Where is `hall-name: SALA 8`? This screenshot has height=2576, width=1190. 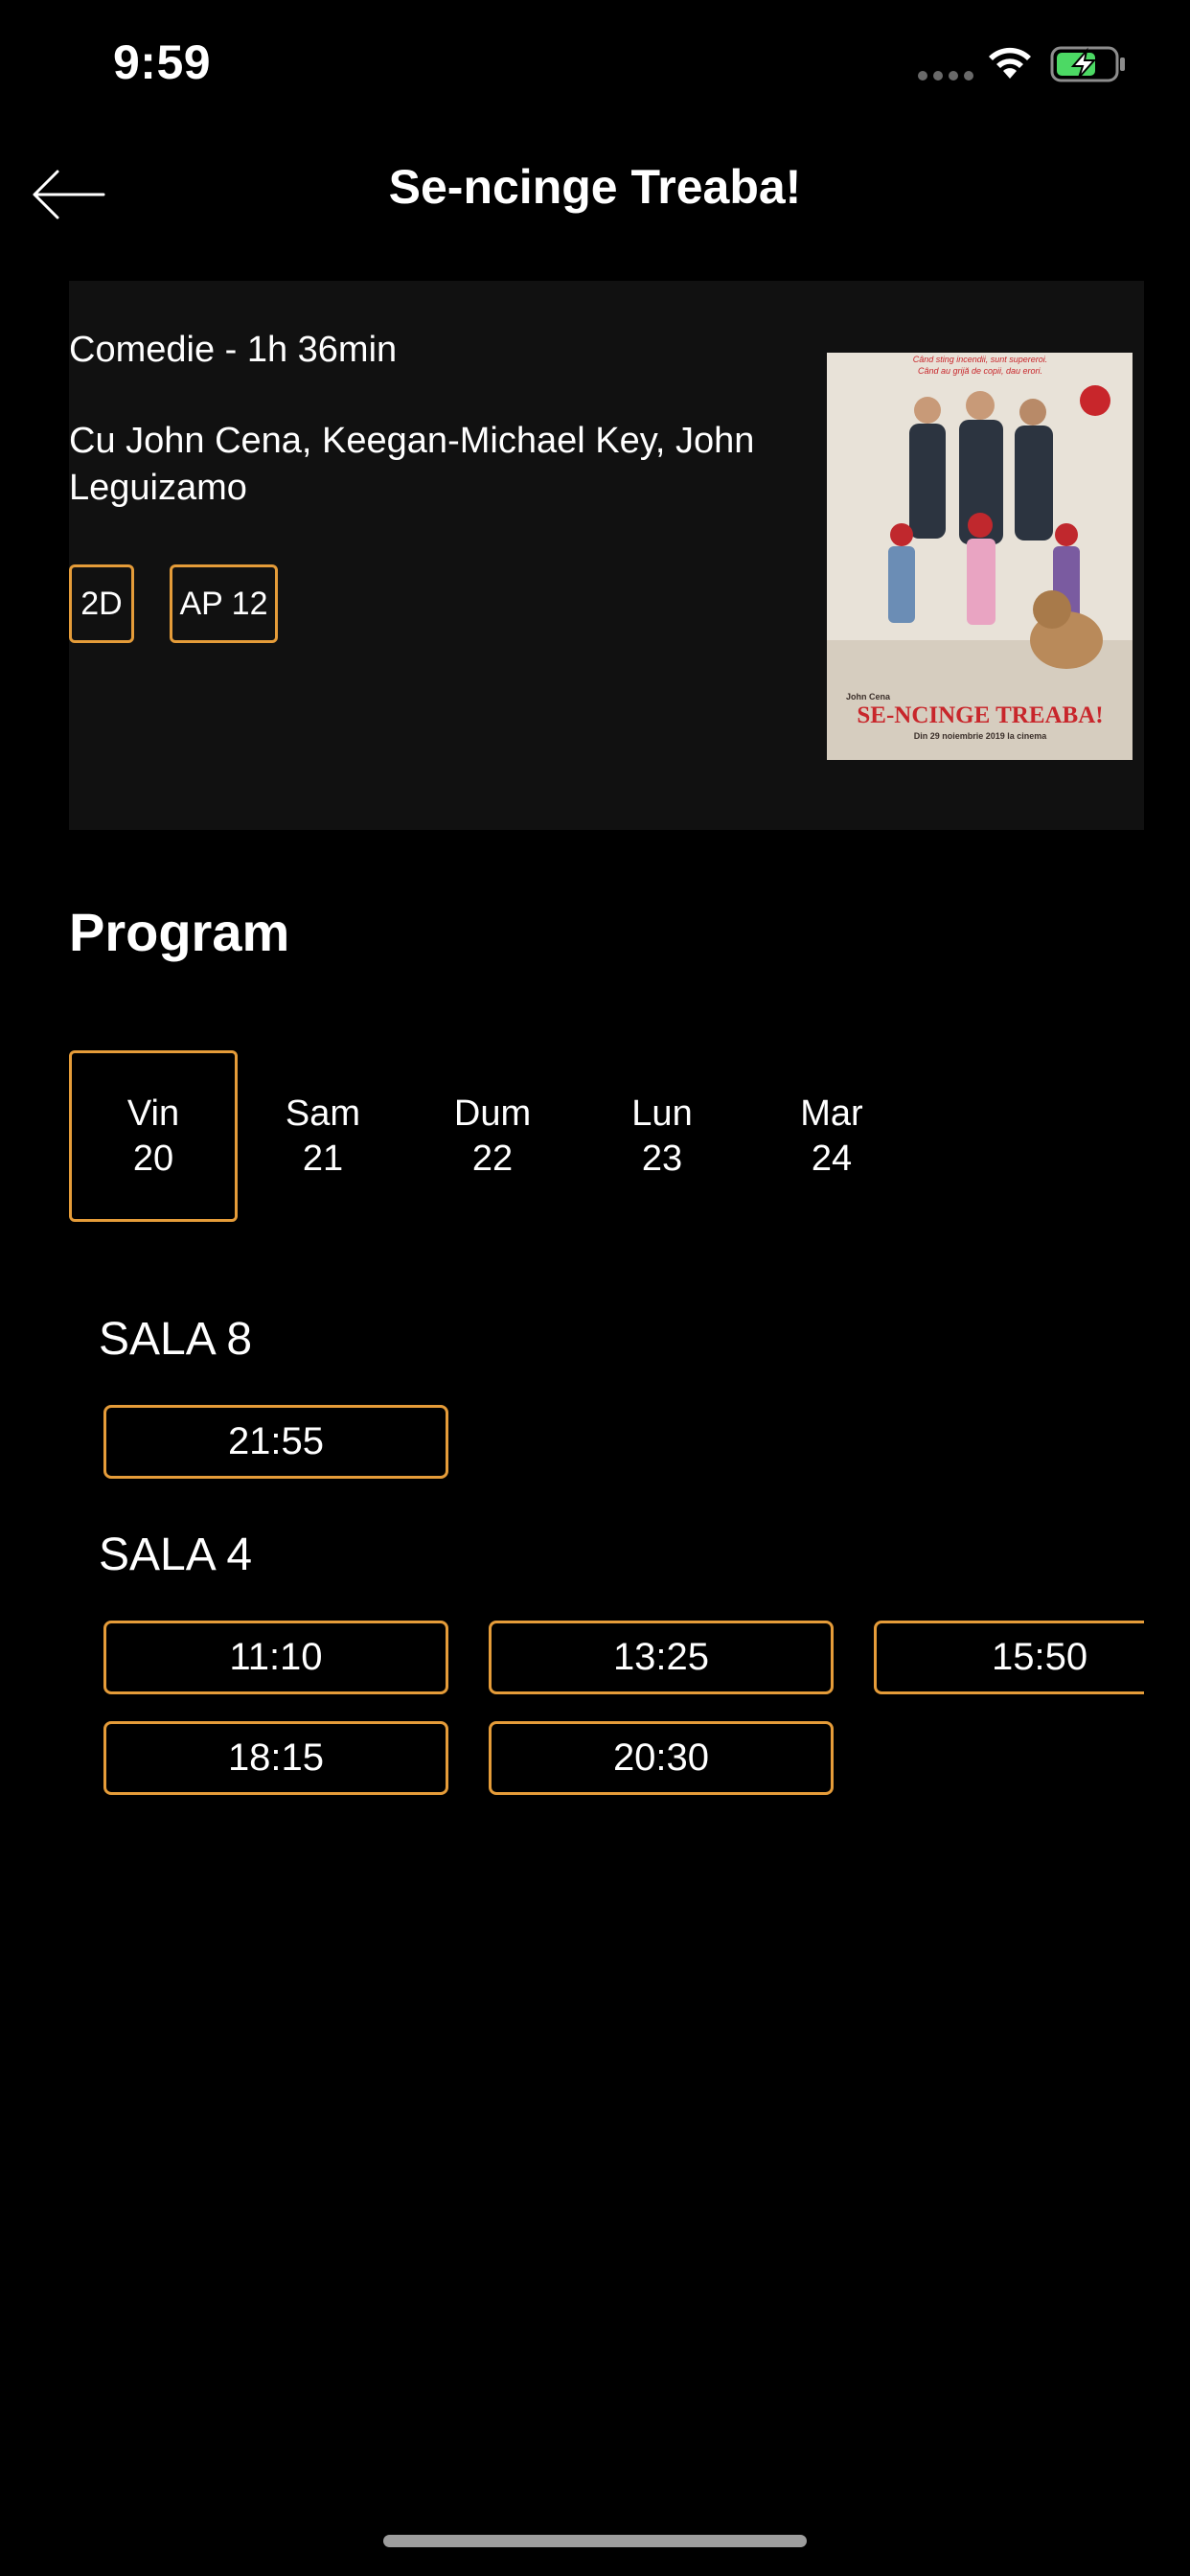 hall-name: SALA 8 is located at coordinates (176, 1339).